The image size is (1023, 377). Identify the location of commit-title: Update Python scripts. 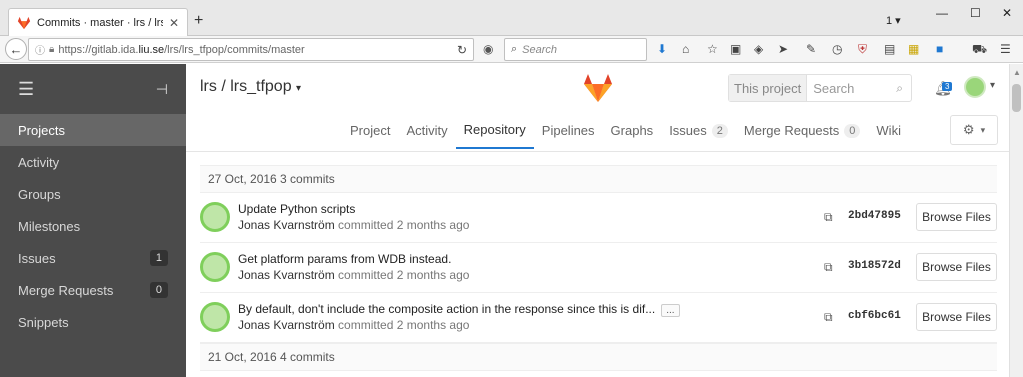
(296, 209).